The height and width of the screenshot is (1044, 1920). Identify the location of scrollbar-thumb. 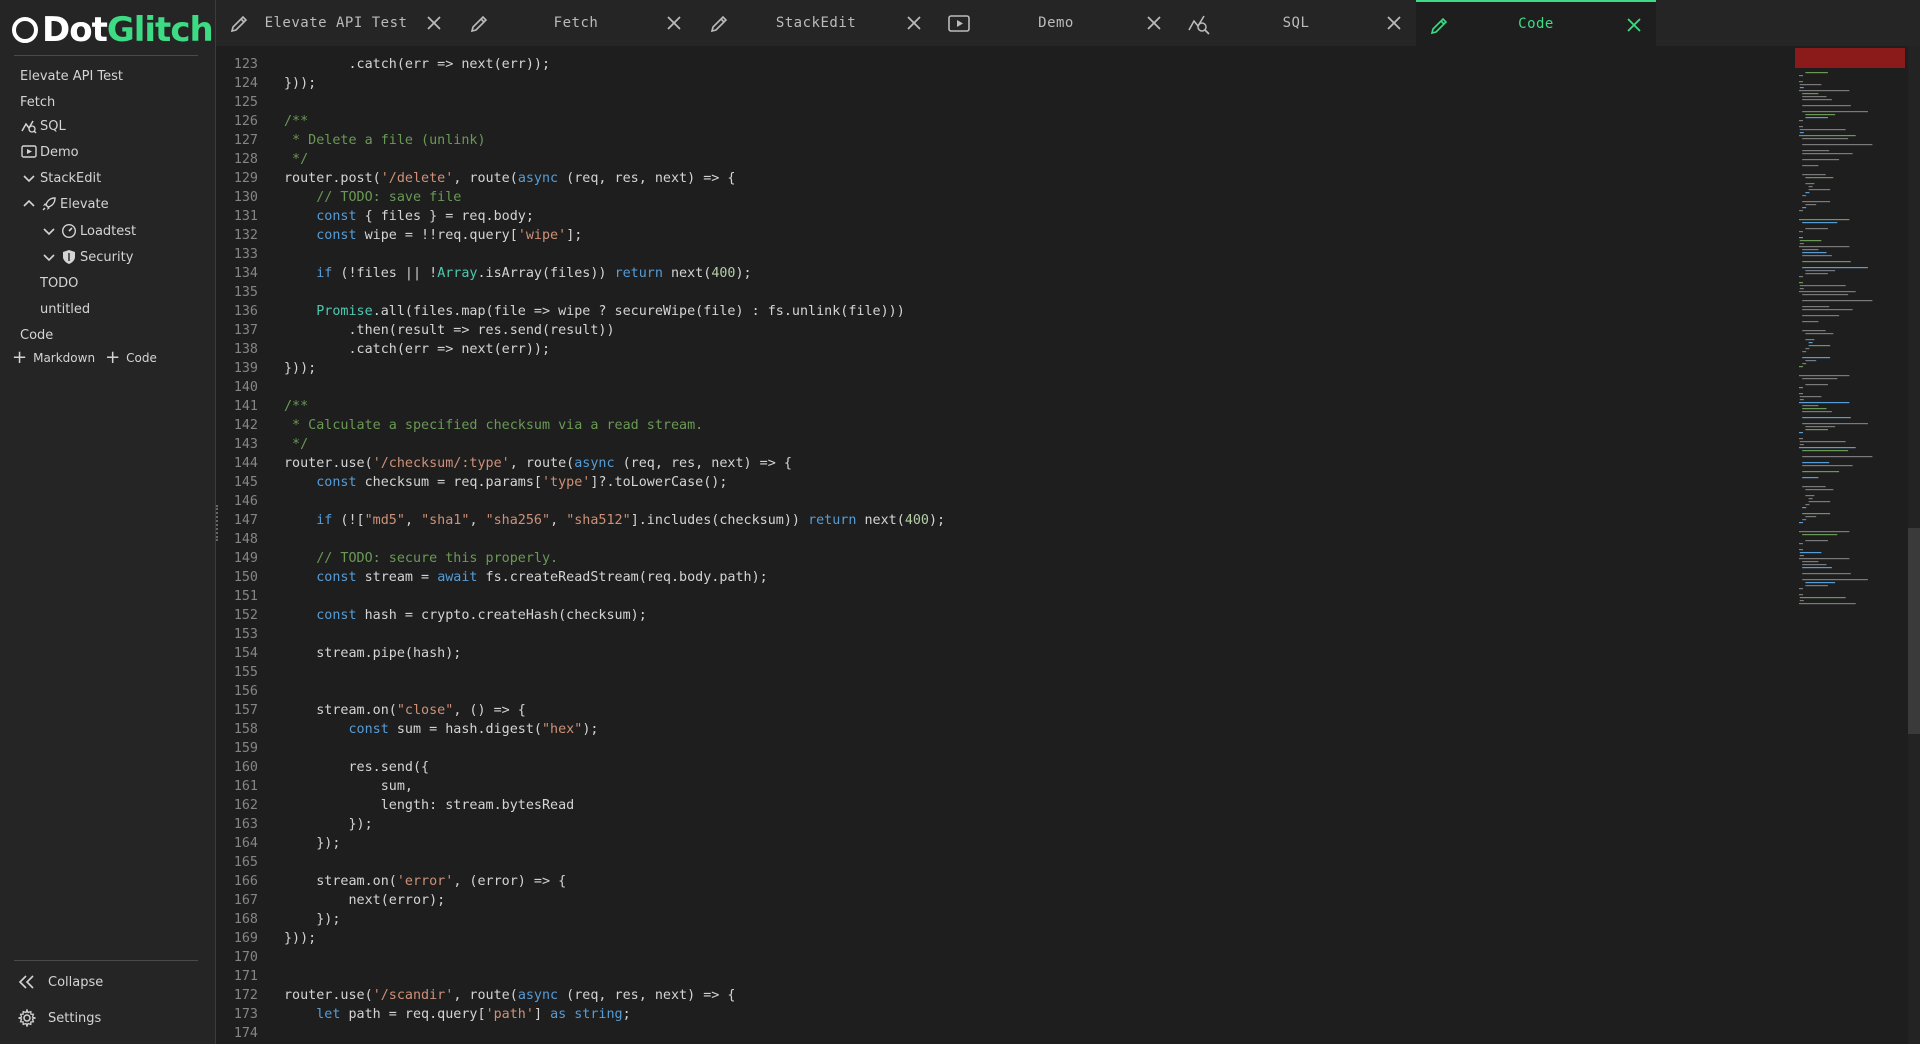
(1914, 631).